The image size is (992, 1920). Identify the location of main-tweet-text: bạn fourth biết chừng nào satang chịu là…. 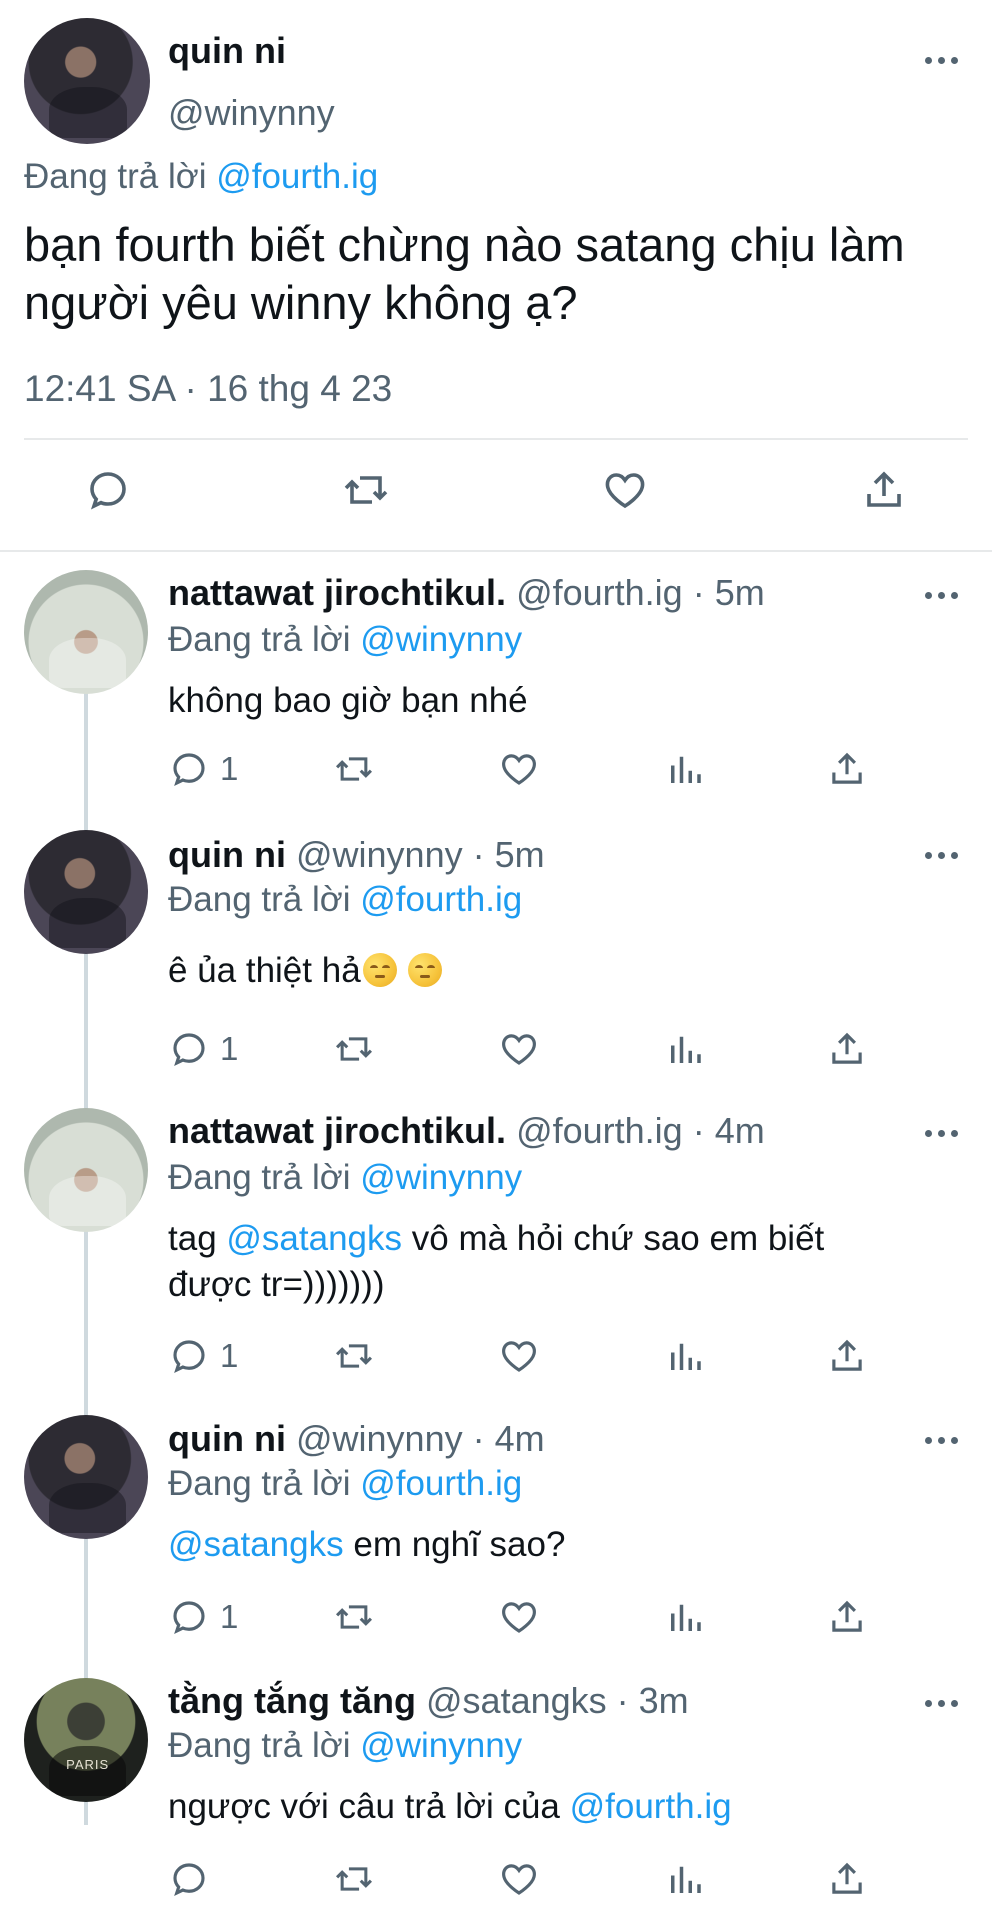
(464, 273).